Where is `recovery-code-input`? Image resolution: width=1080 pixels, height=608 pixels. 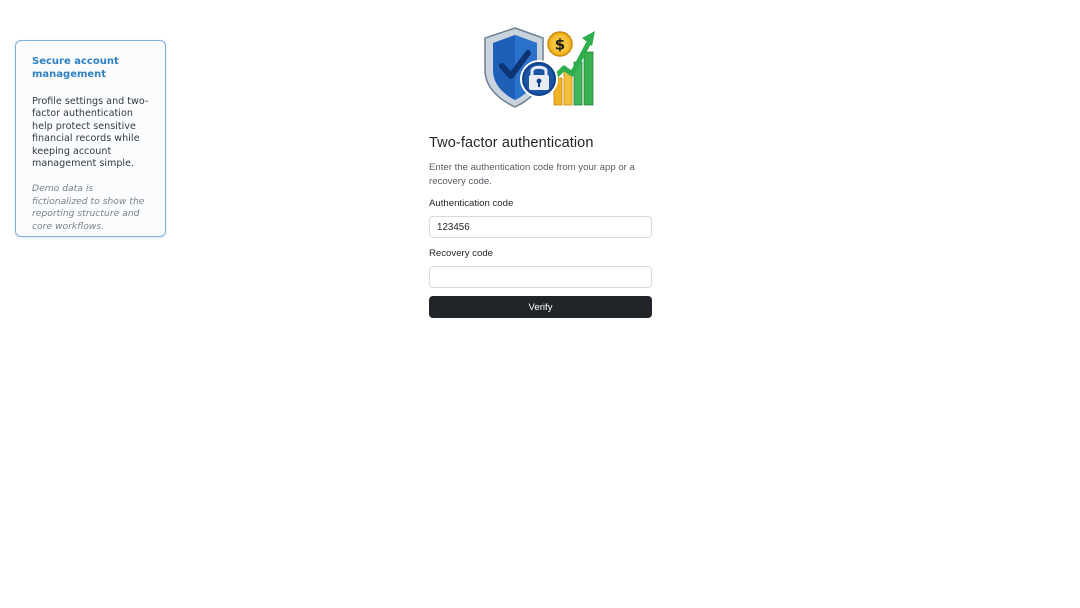 recovery-code-input is located at coordinates (540, 277).